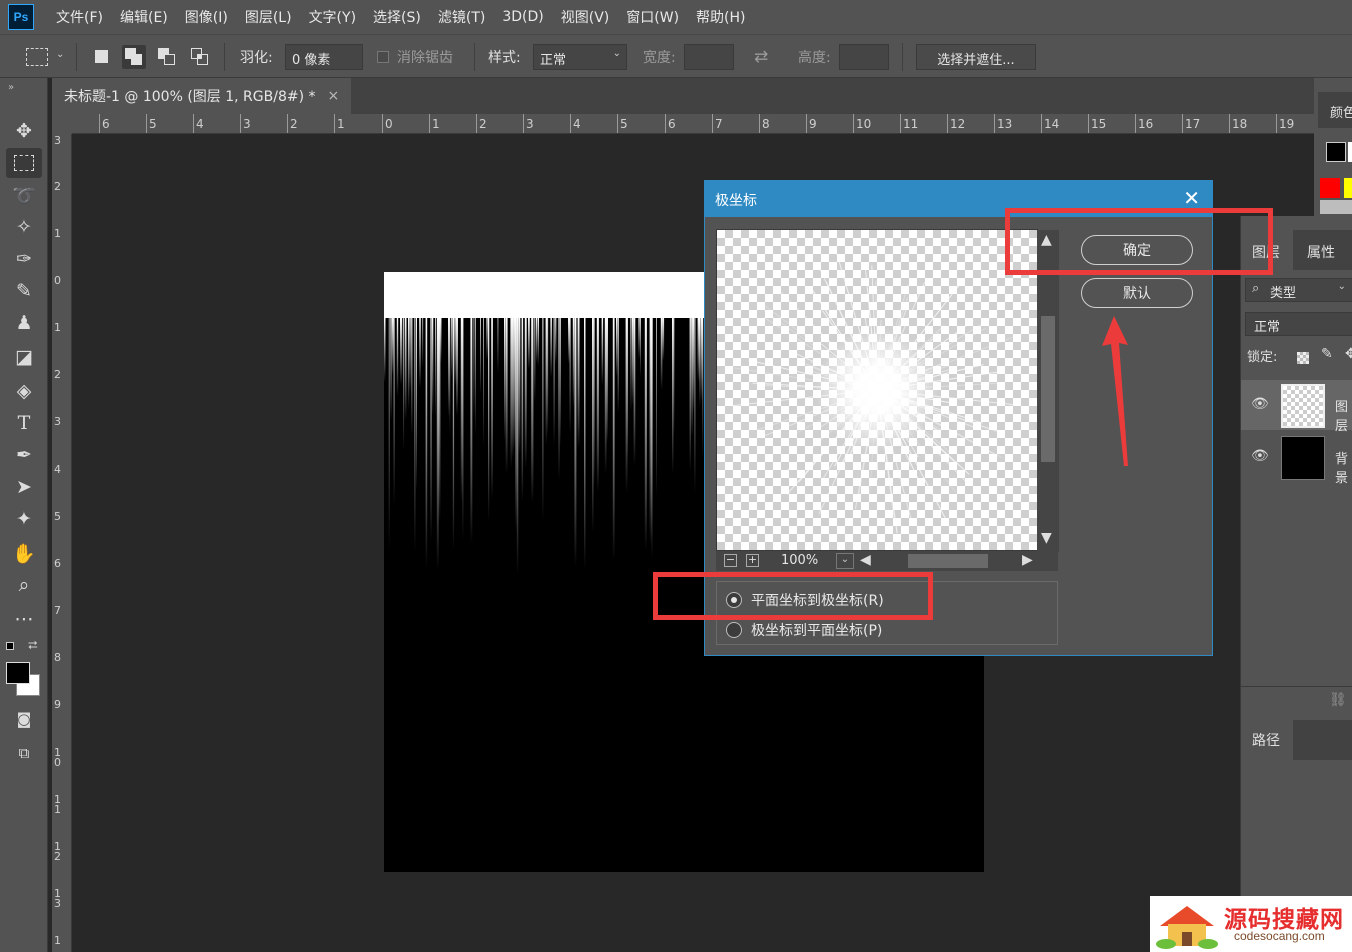  What do you see at coordinates (144, 17) in the screenshot?
I see `menu-edit: 编辑(E)` at bounding box center [144, 17].